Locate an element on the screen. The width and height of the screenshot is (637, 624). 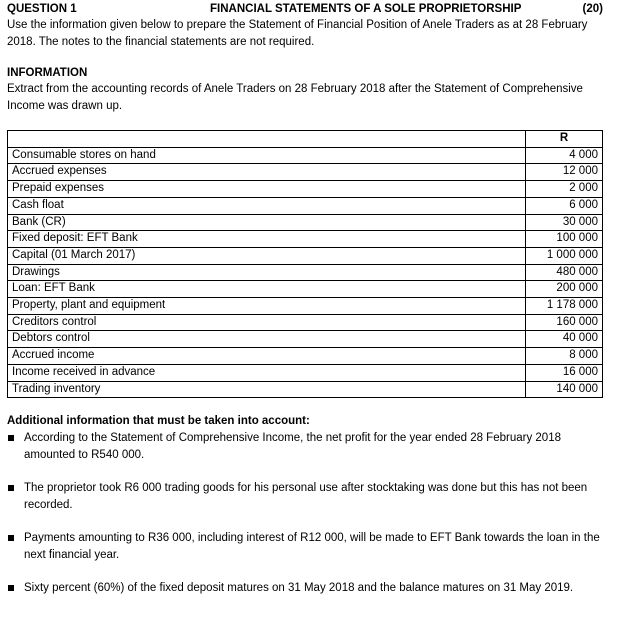
row-value: 1 178 000 is located at coordinates (564, 306).